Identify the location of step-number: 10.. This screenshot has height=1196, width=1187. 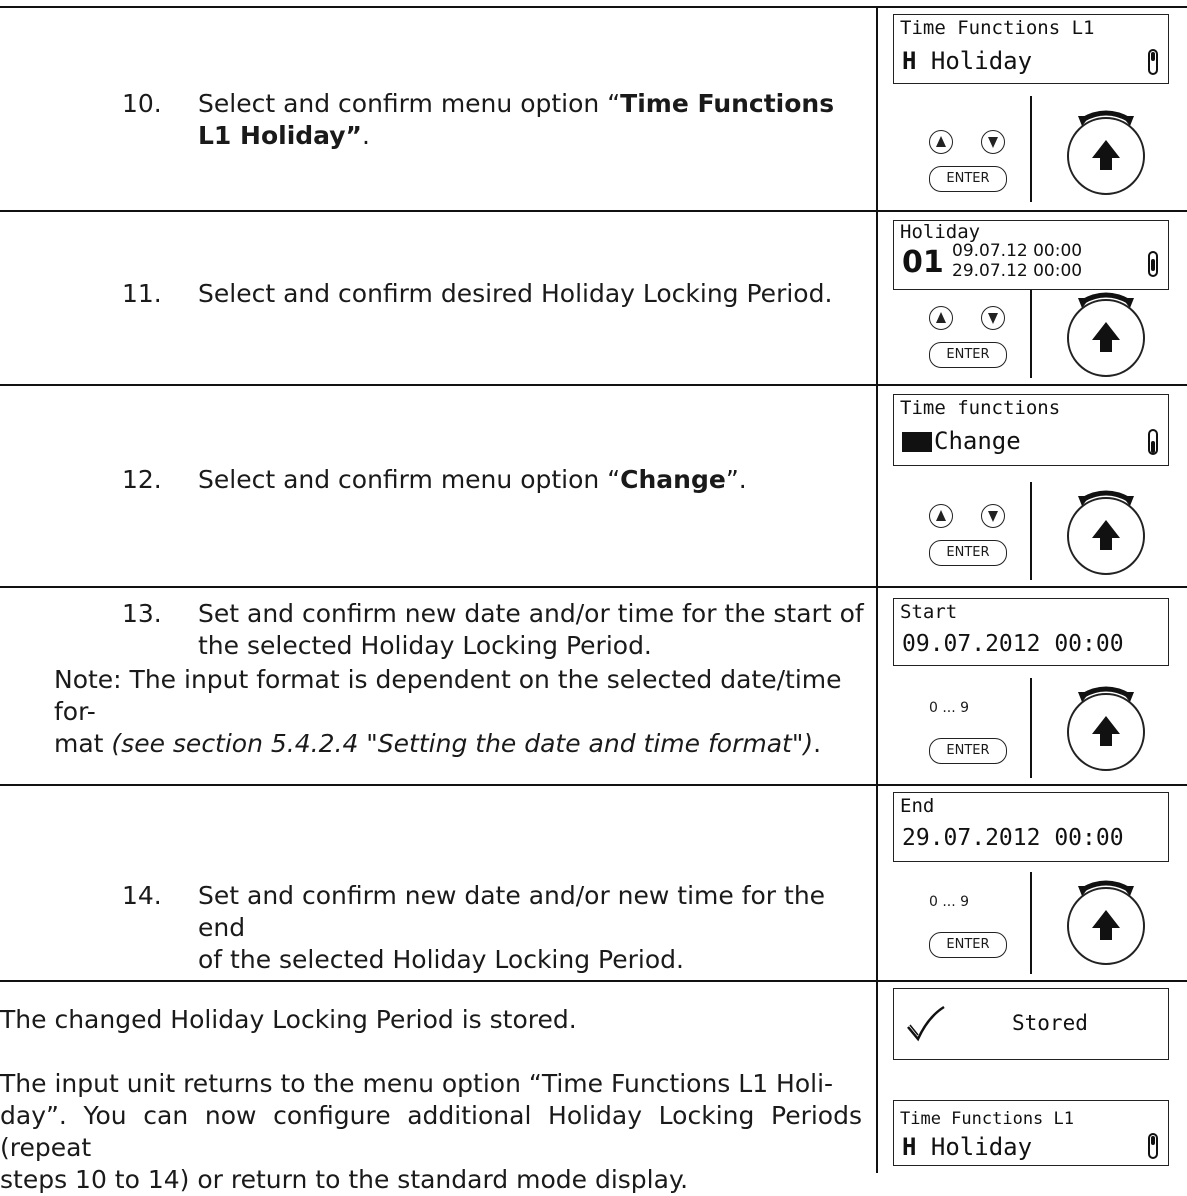
(142, 103).